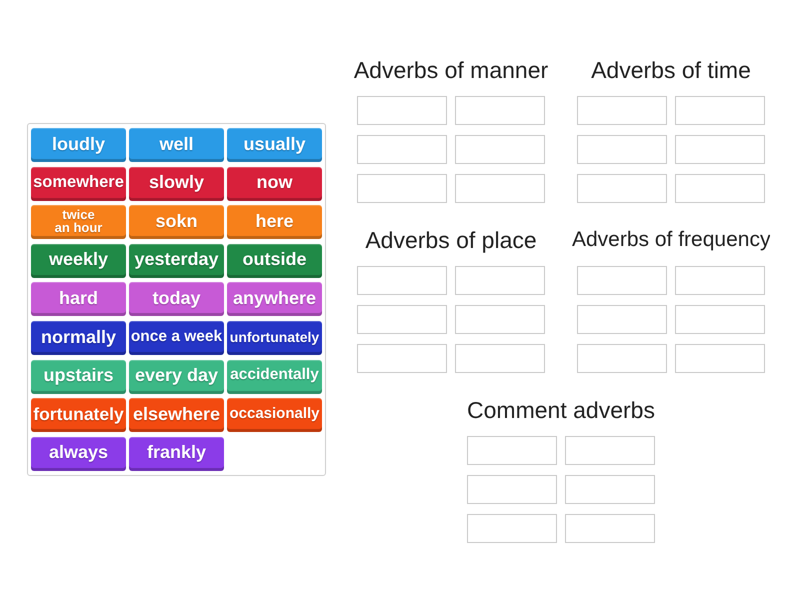 The image size is (800, 600). Describe the element at coordinates (176, 337) in the screenshot. I see `word-tile: once a week` at that location.